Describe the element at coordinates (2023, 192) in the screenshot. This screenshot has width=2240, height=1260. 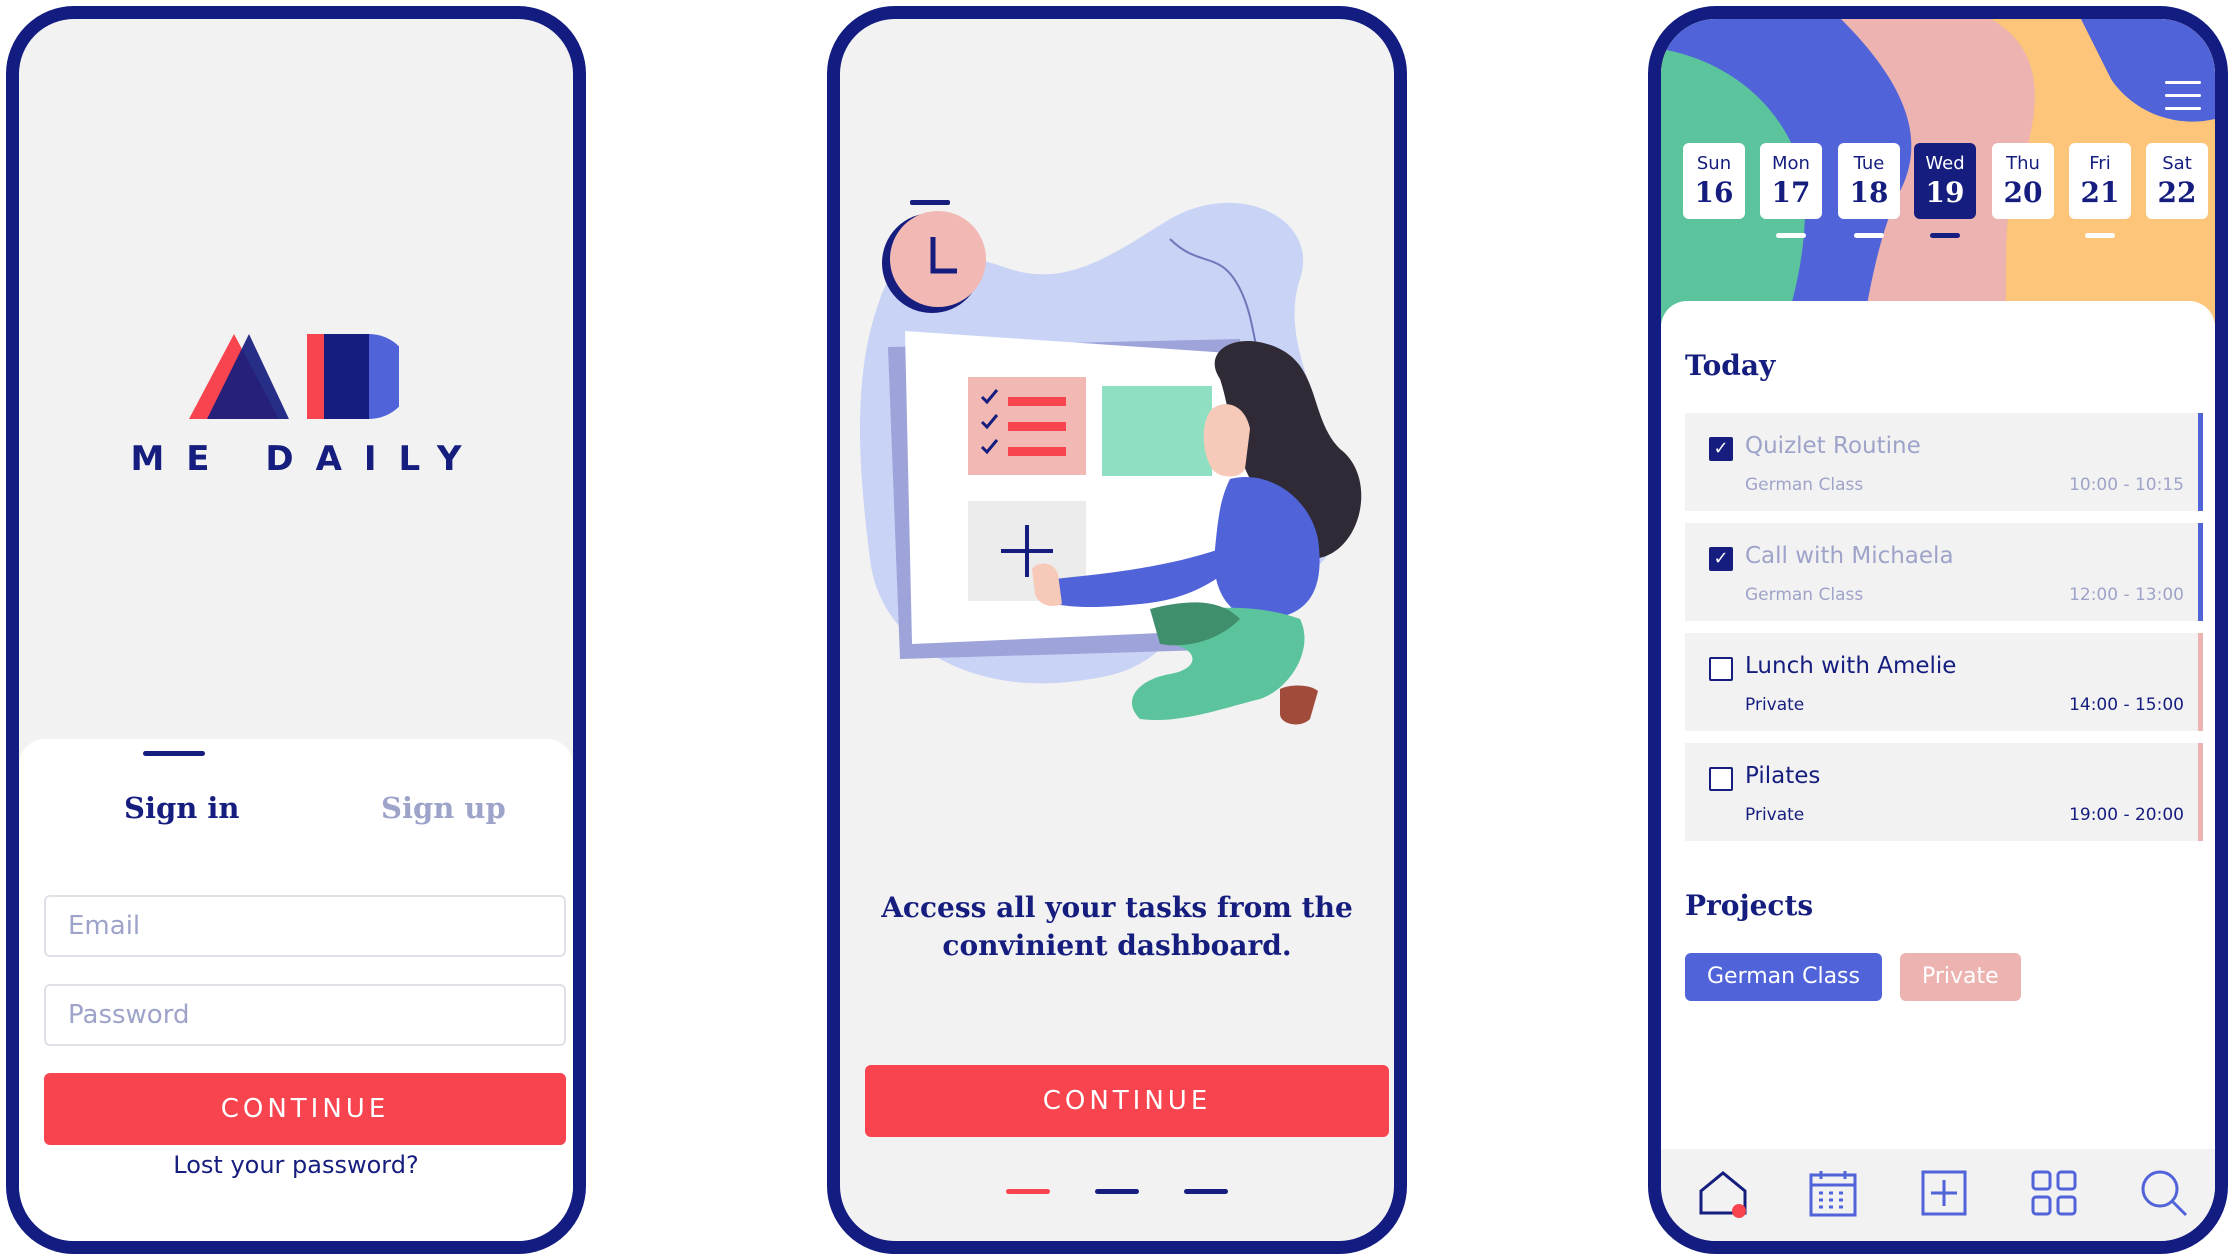
I see `day-number: 20` at that location.